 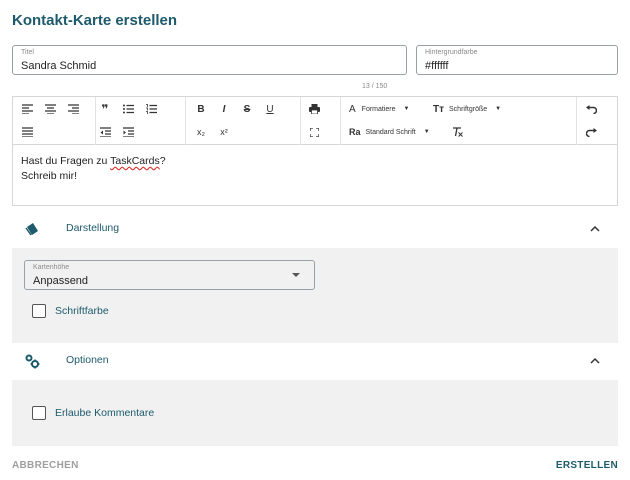 What do you see at coordinates (587, 465) in the screenshot?
I see `create-button: ERSTELLEN` at bounding box center [587, 465].